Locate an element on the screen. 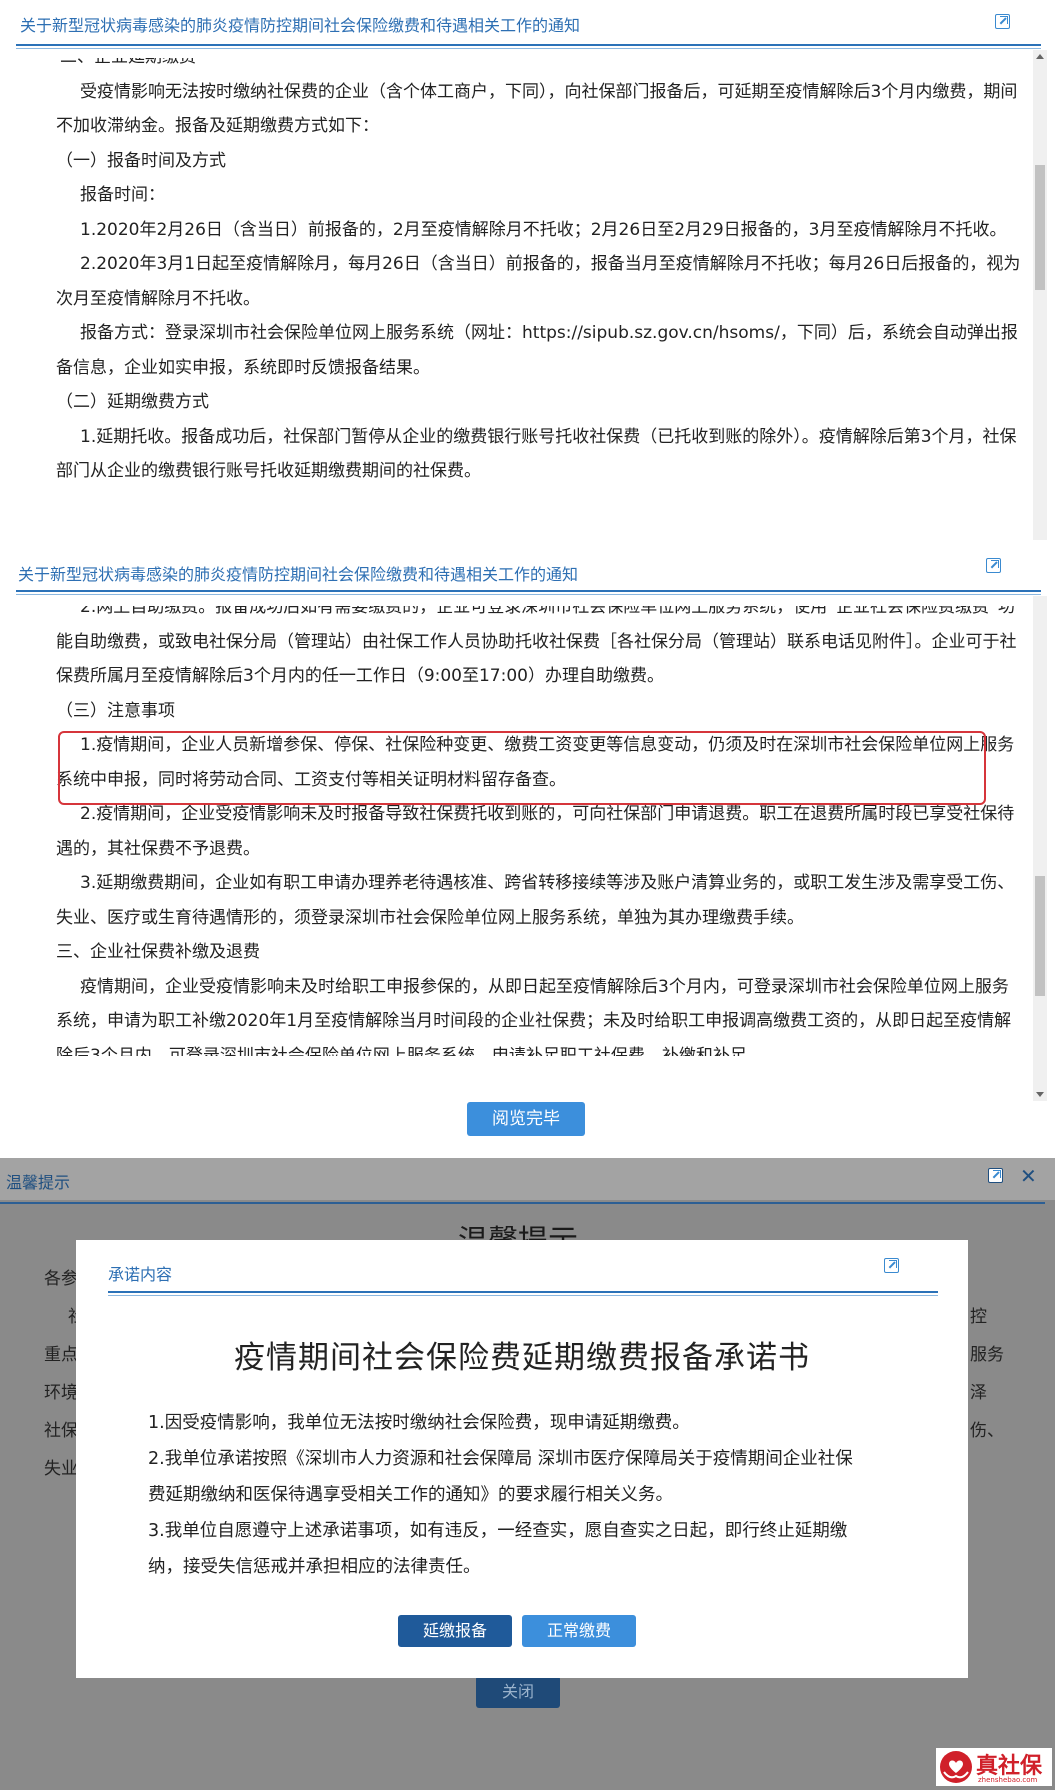 This screenshot has height=1790, width=1055. subsection-heading: （二）延期缴费方式 is located at coordinates (132, 402).